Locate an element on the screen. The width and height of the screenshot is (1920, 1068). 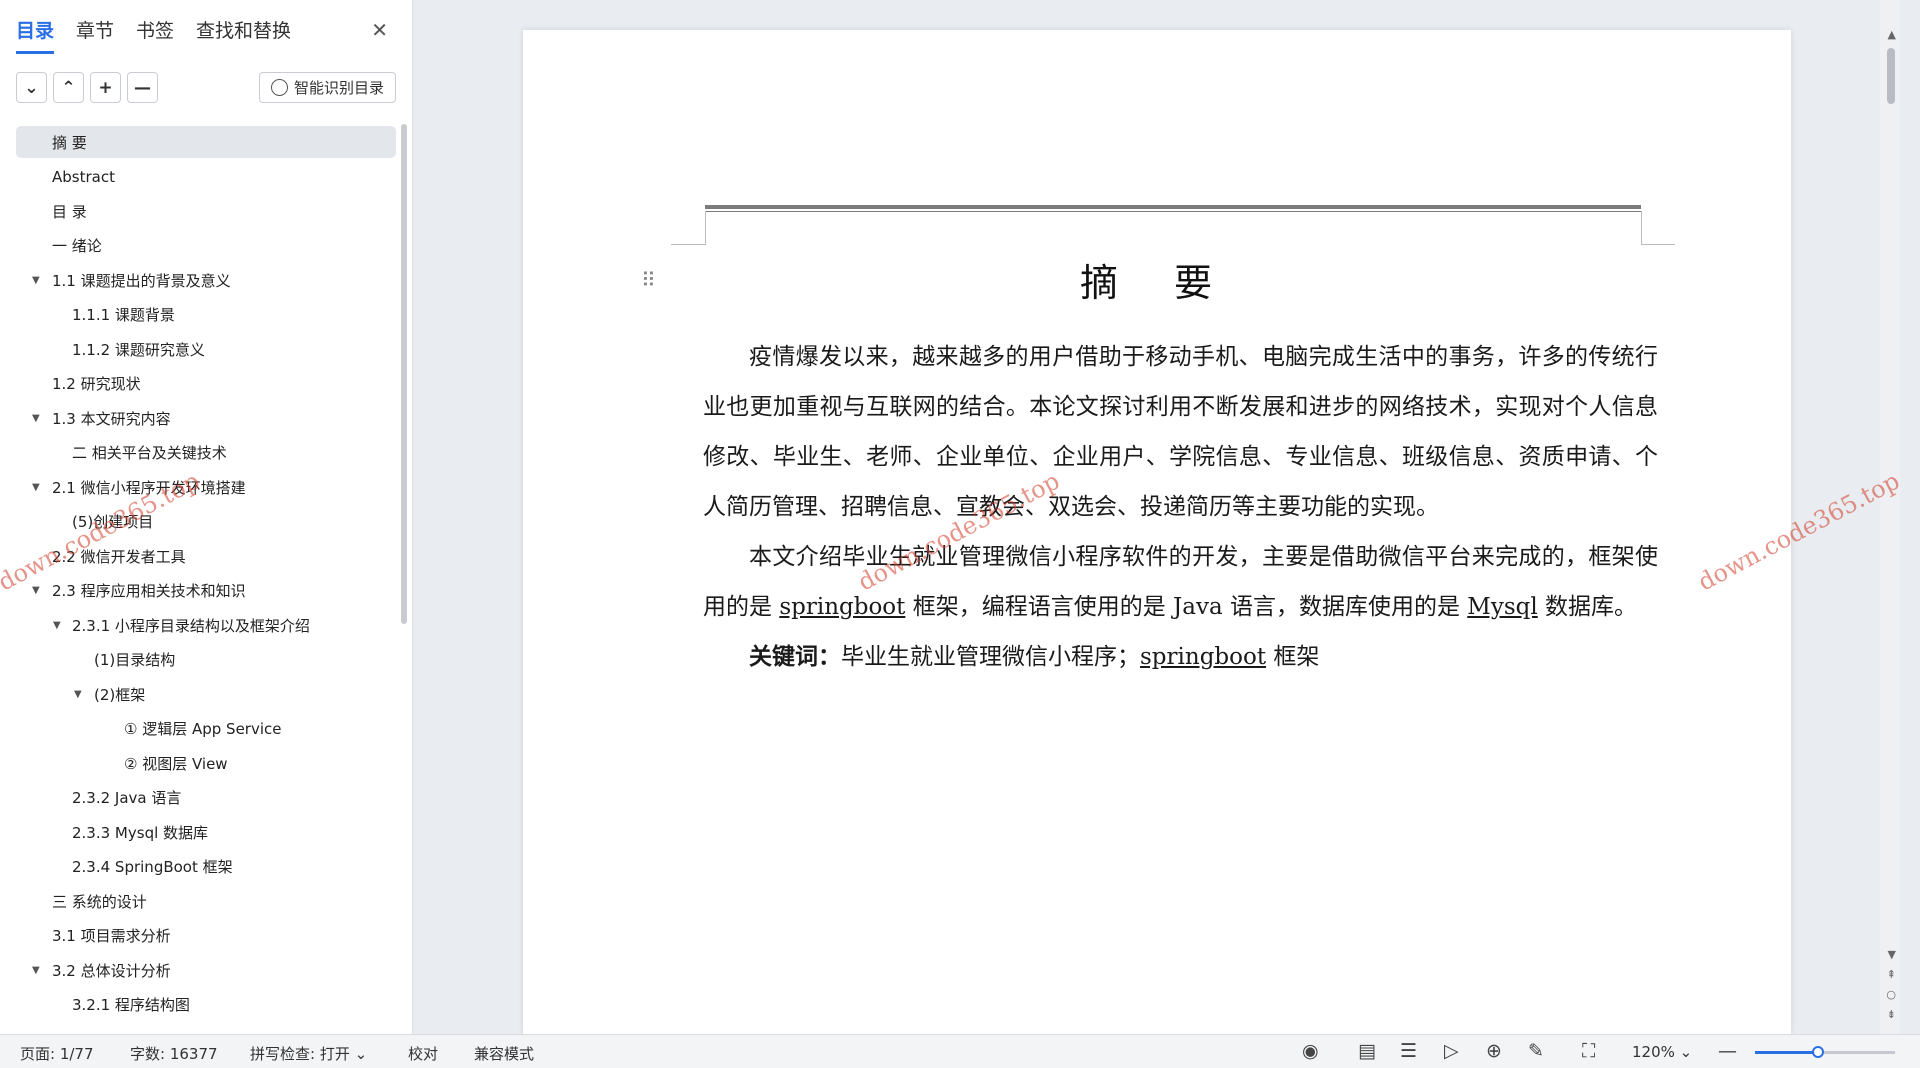
toc-item: (1)目录结构 is located at coordinates (206, 660).